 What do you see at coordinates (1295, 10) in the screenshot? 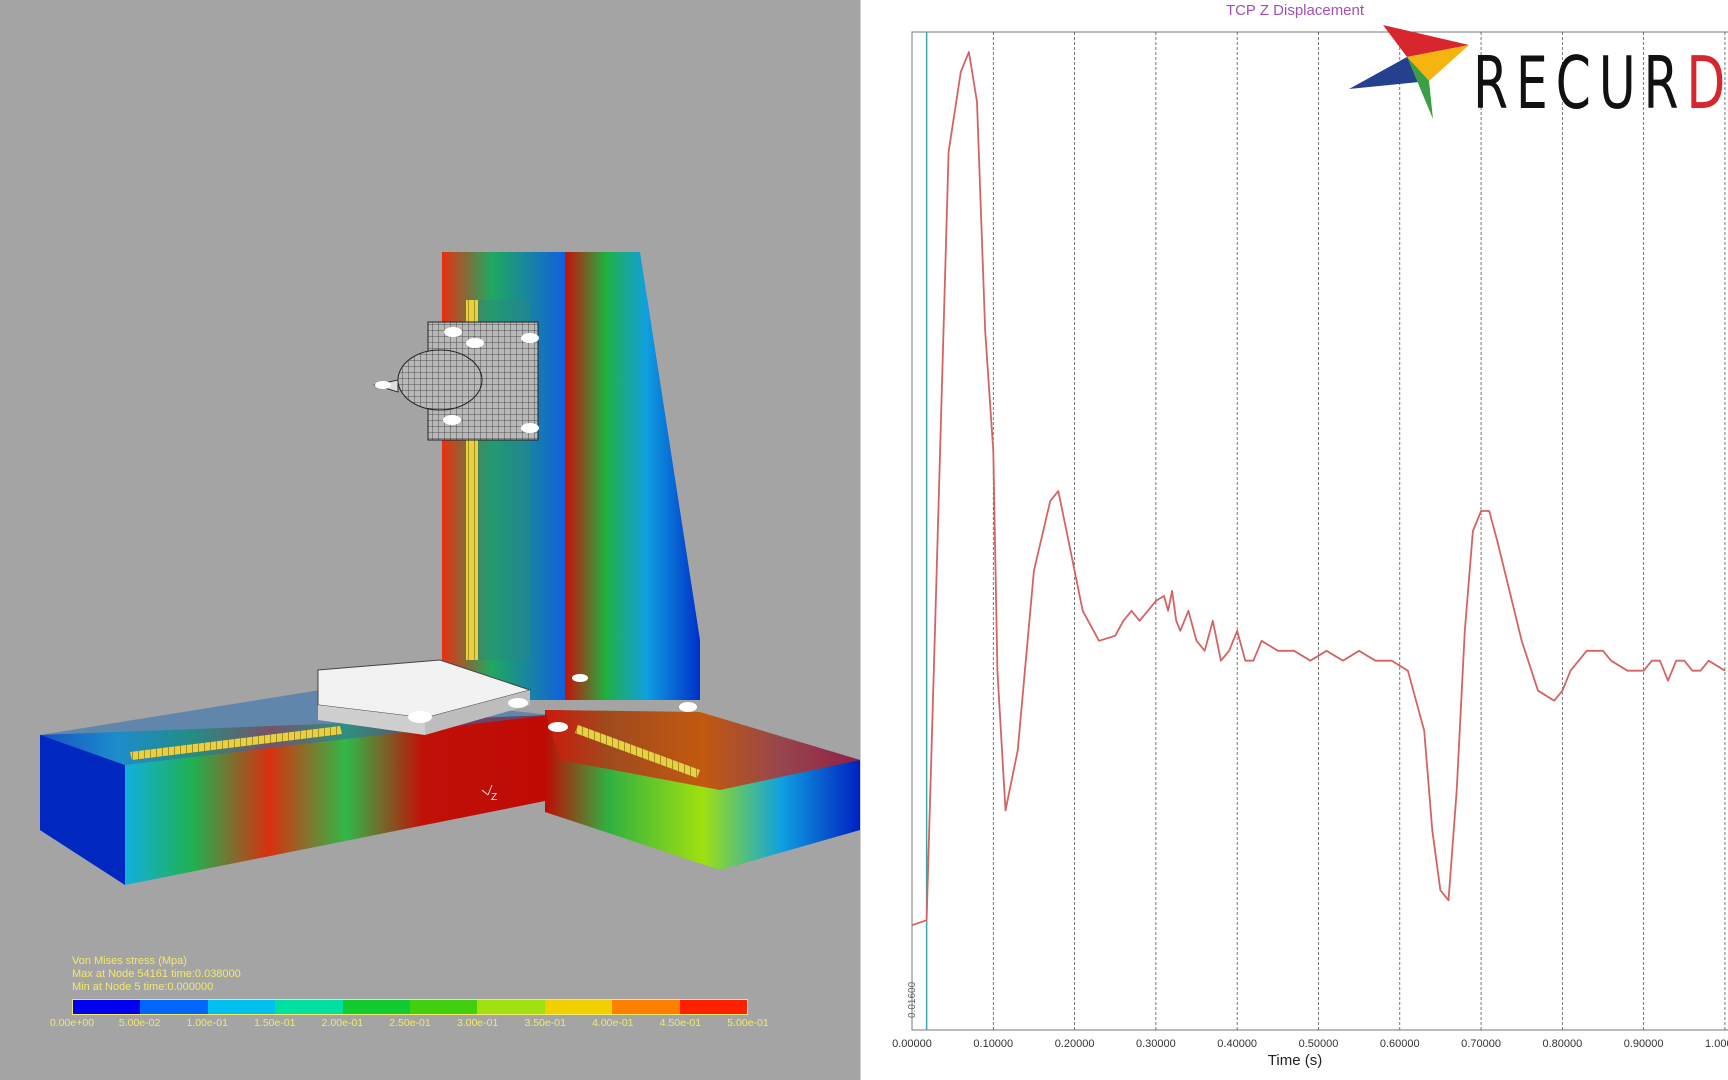
I see `plot-title: TCP Z Displacement` at bounding box center [1295, 10].